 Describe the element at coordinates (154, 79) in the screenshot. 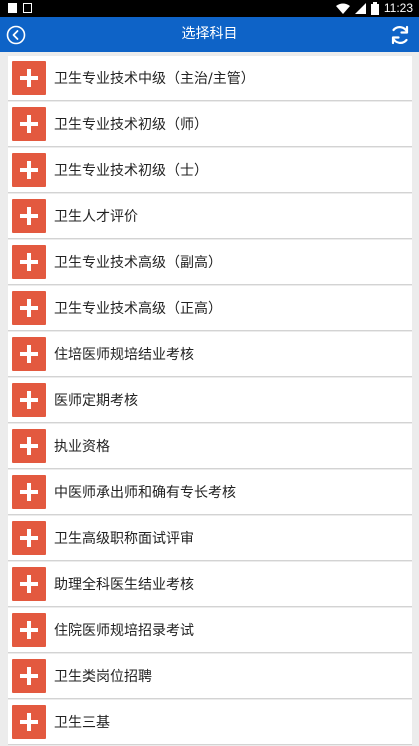

I see `item-label: 卫生专业技术中级（主治/主管）` at that location.